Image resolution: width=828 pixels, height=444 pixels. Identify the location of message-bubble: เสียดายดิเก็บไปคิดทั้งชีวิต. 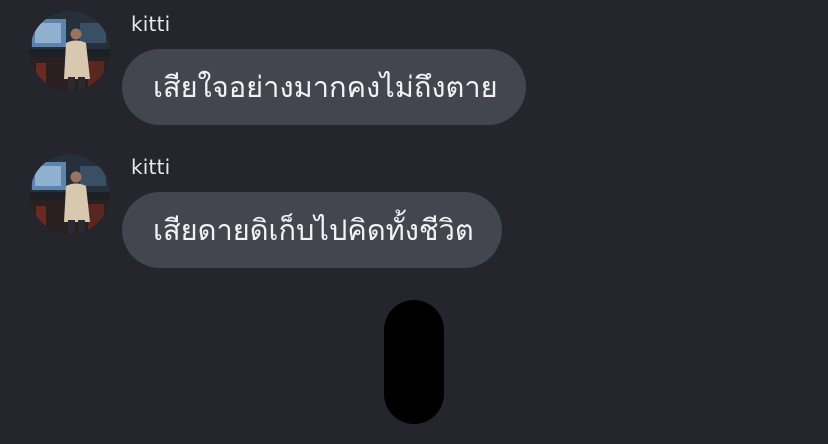
(312, 230).